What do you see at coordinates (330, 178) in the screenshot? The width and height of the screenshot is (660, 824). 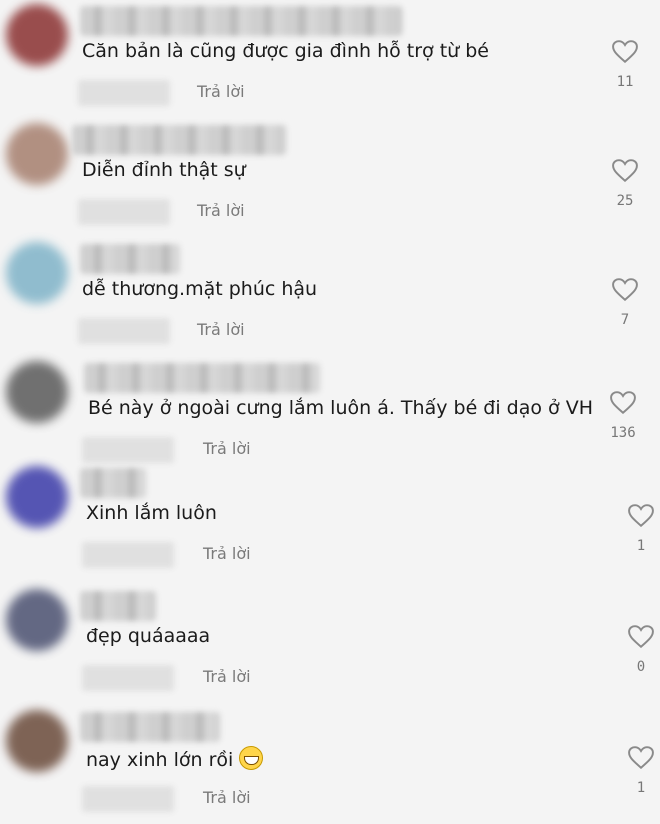 I see `comment-item: Diễn đỉnh thật sự Trả lời 25` at bounding box center [330, 178].